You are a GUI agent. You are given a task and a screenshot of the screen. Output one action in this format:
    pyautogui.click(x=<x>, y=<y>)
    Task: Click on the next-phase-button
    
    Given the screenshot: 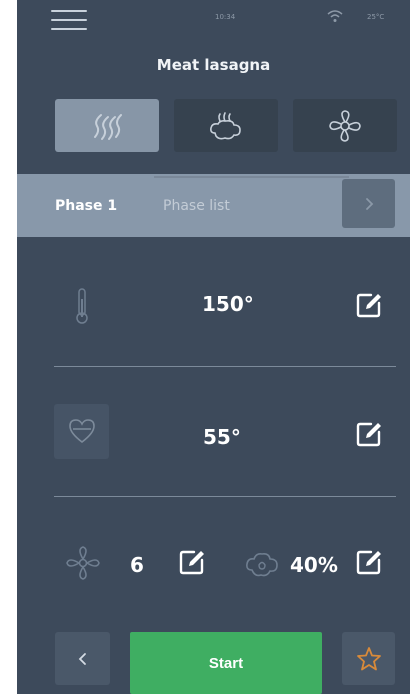 What is the action you would take?
    pyautogui.click(x=368, y=203)
    